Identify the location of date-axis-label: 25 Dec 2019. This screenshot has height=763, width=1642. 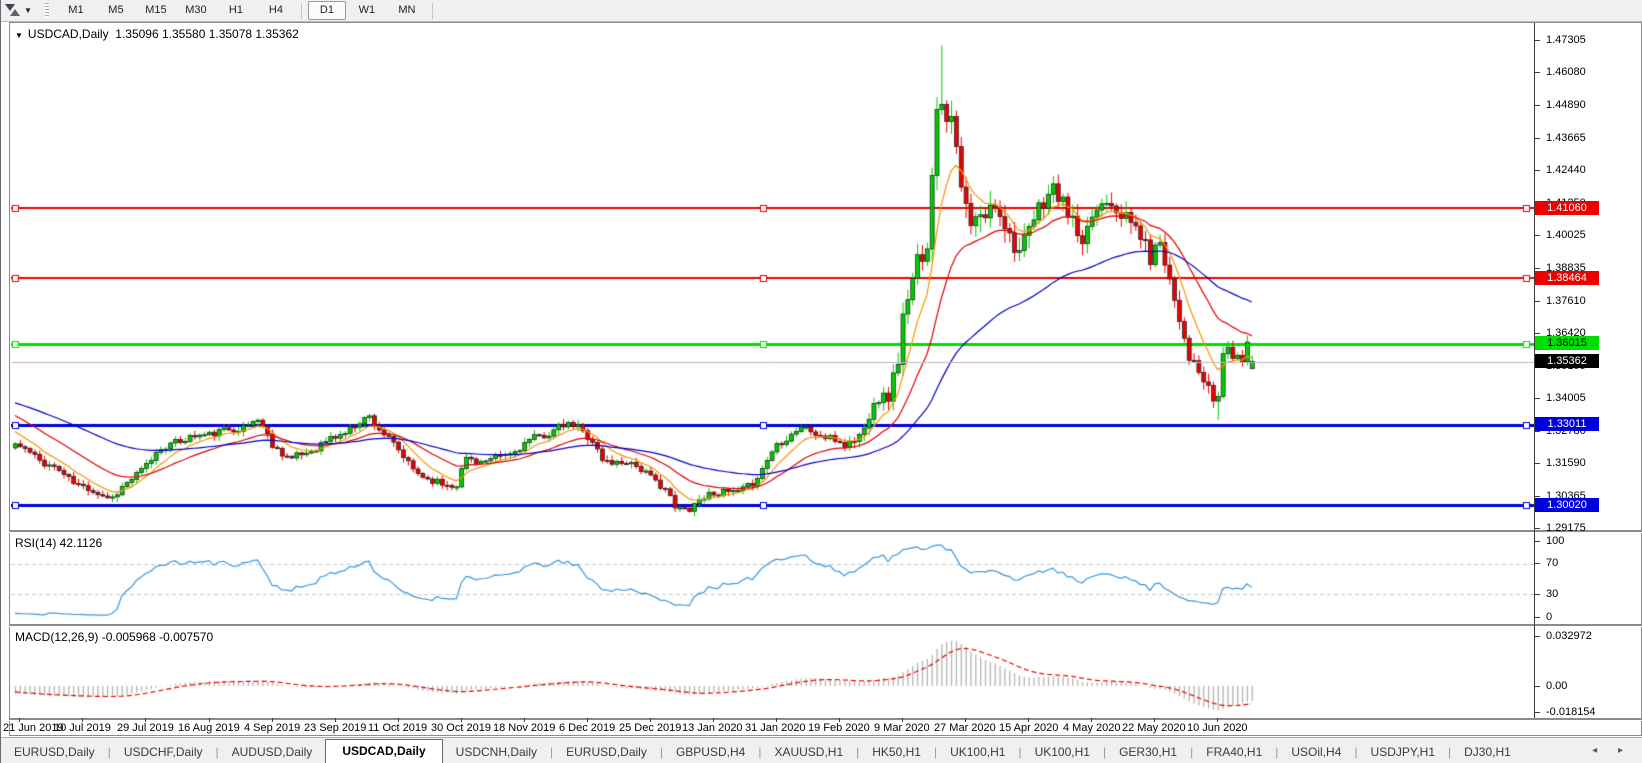
(650, 728).